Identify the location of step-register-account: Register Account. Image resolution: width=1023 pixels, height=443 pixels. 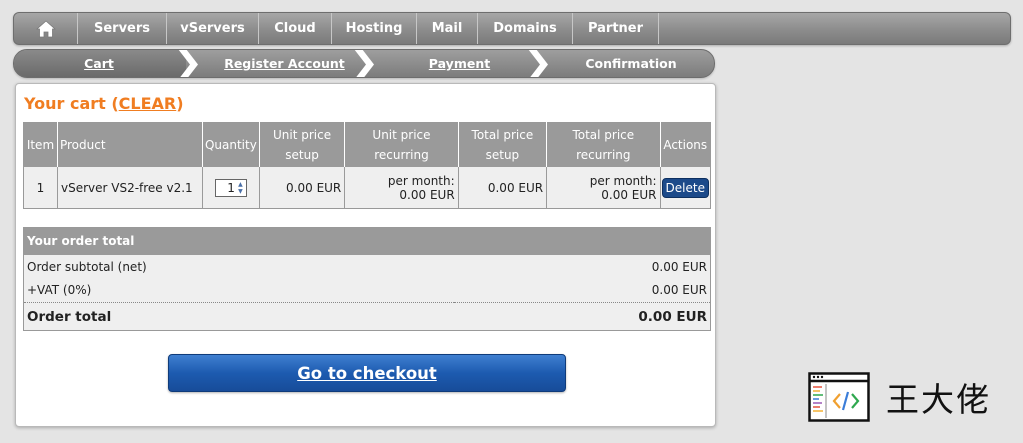
(284, 63).